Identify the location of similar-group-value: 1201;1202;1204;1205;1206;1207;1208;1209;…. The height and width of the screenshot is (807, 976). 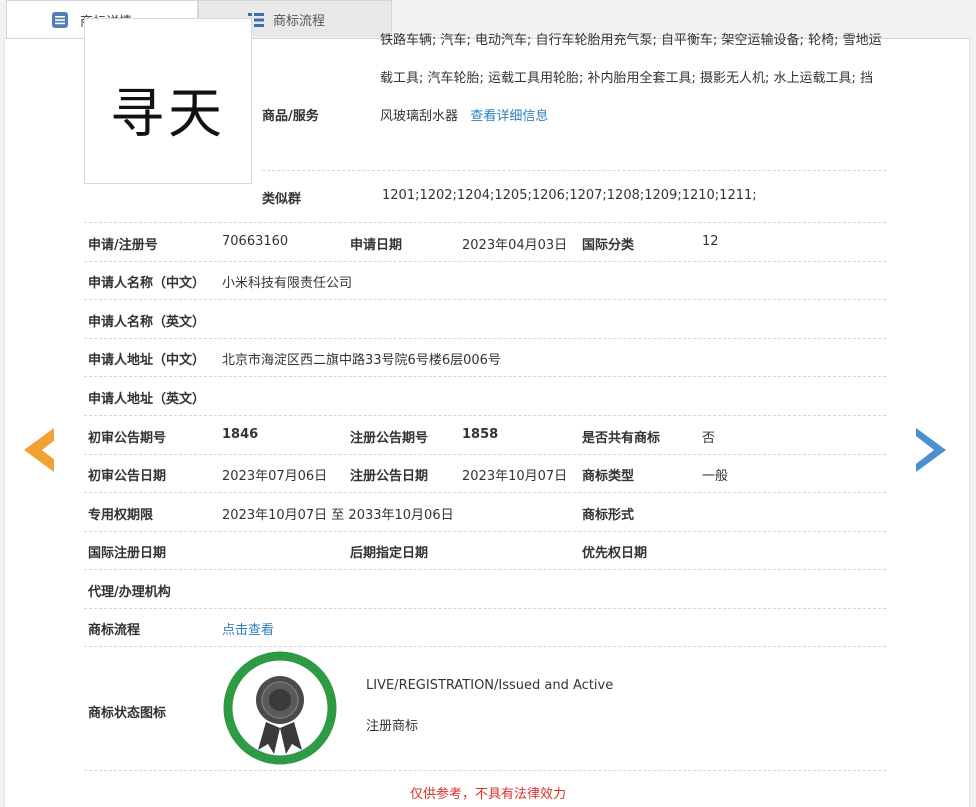
(569, 195).